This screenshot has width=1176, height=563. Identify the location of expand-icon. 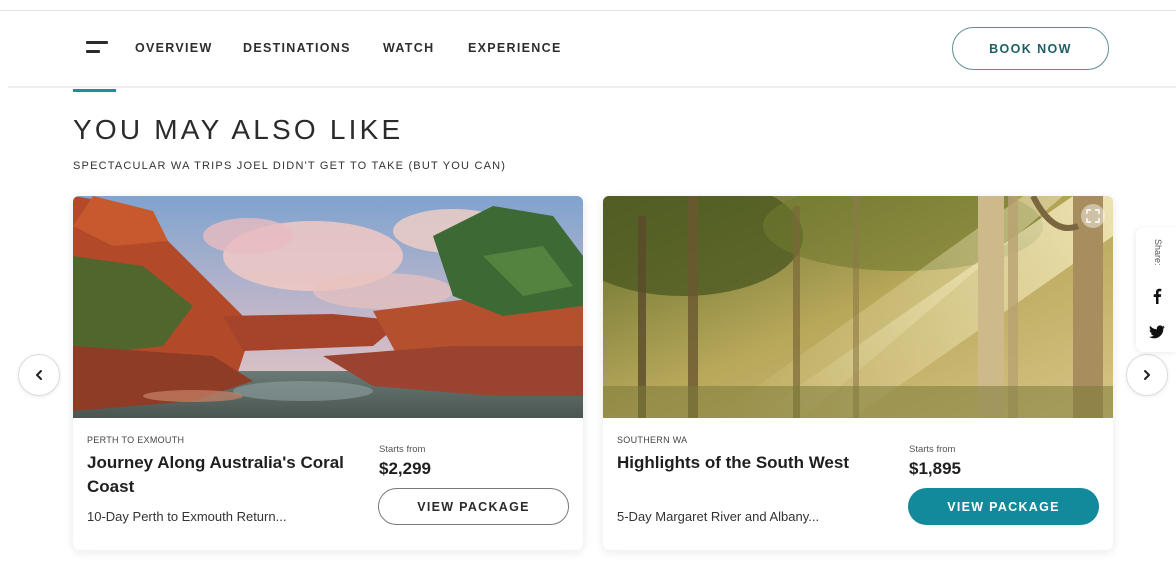
(1093, 216).